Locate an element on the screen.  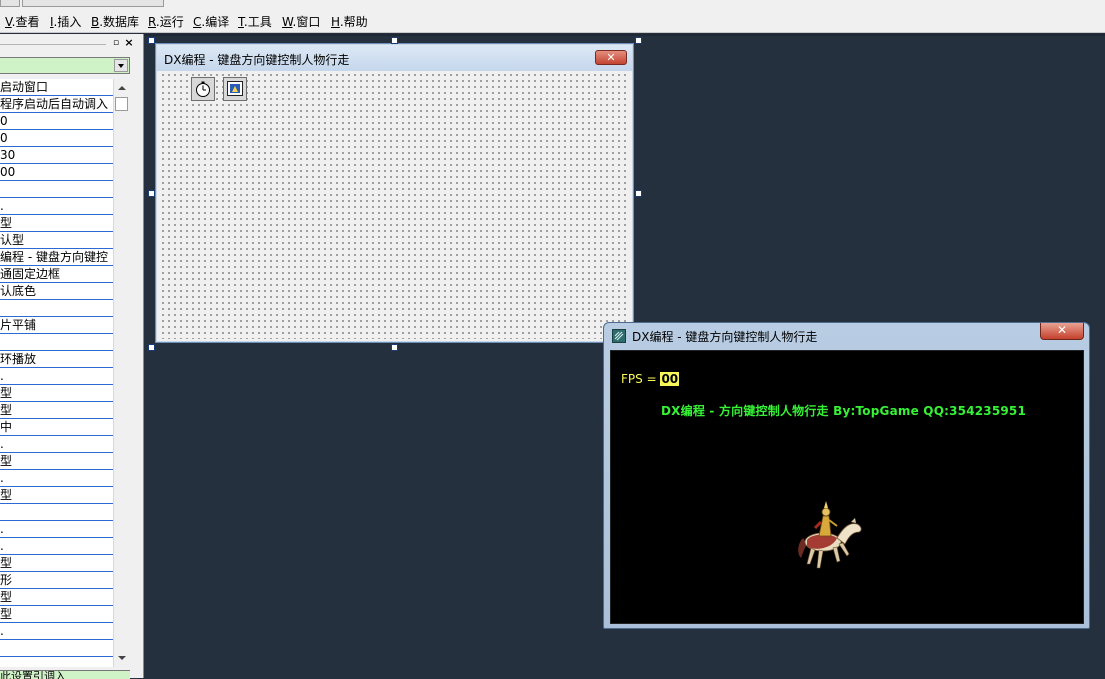
property-row: 程序启动后自动调入 is located at coordinates (56, 104).